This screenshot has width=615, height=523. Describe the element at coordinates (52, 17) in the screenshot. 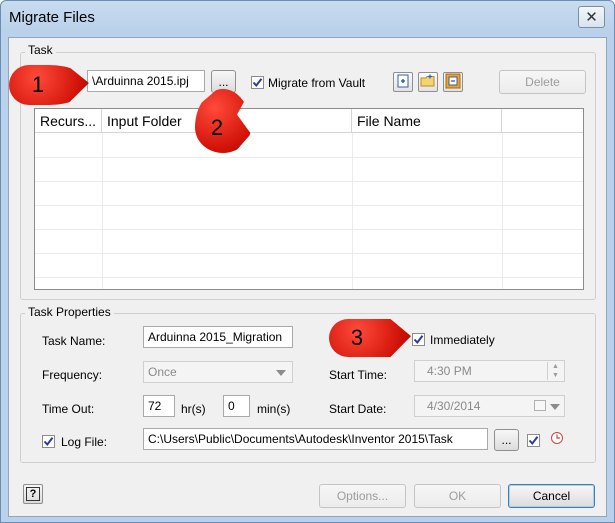

I see `window-title: Migrate Files` at that location.